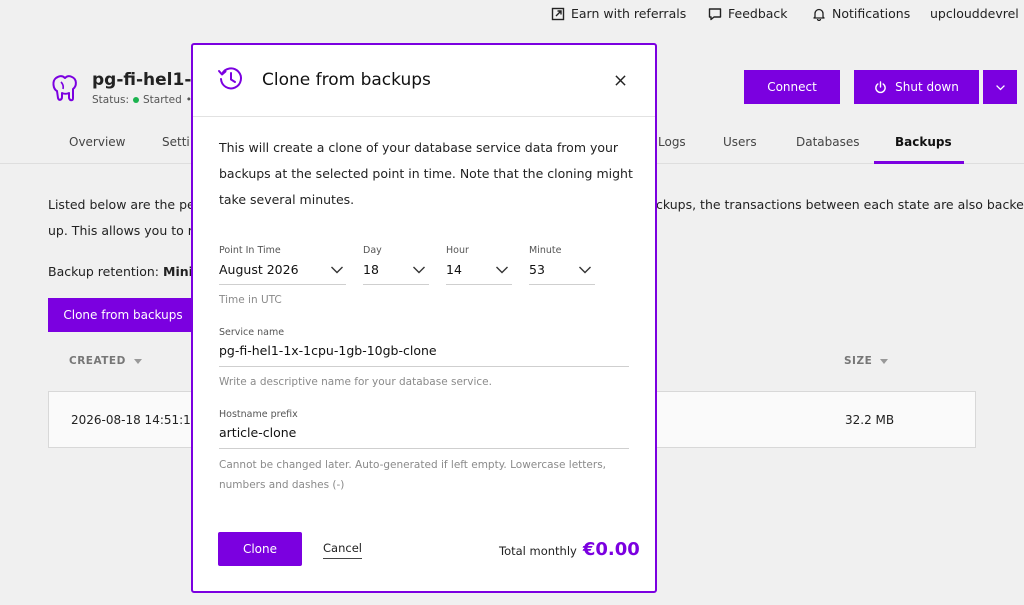 This screenshot has height=605, width=1024. I want to click on close-button, so click(620, 80).